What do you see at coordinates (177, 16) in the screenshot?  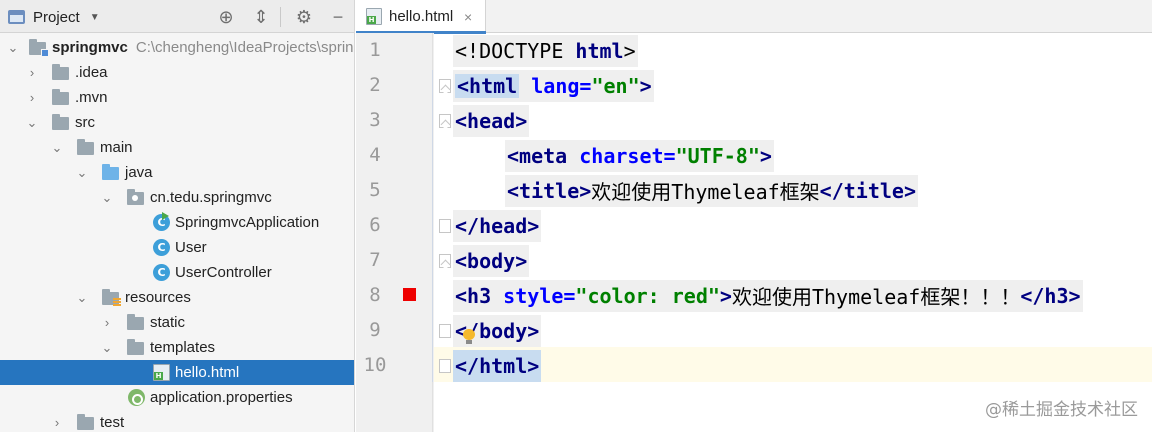 I see `project-panel-header: Project ▼ ⊕ ⇕ ⚙ −` at bounding box center [177, 16].